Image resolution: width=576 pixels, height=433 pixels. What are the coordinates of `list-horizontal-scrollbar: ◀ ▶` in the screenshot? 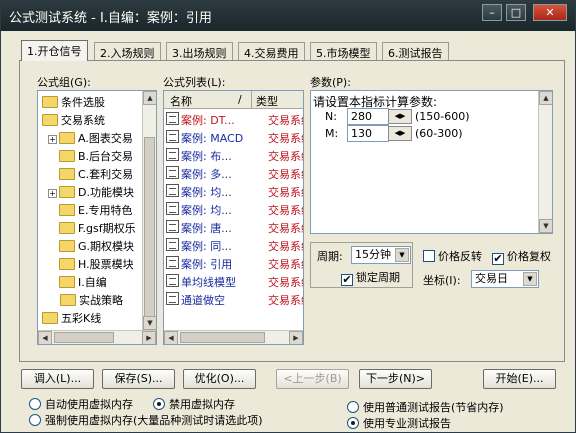 It's located at (233, 337).